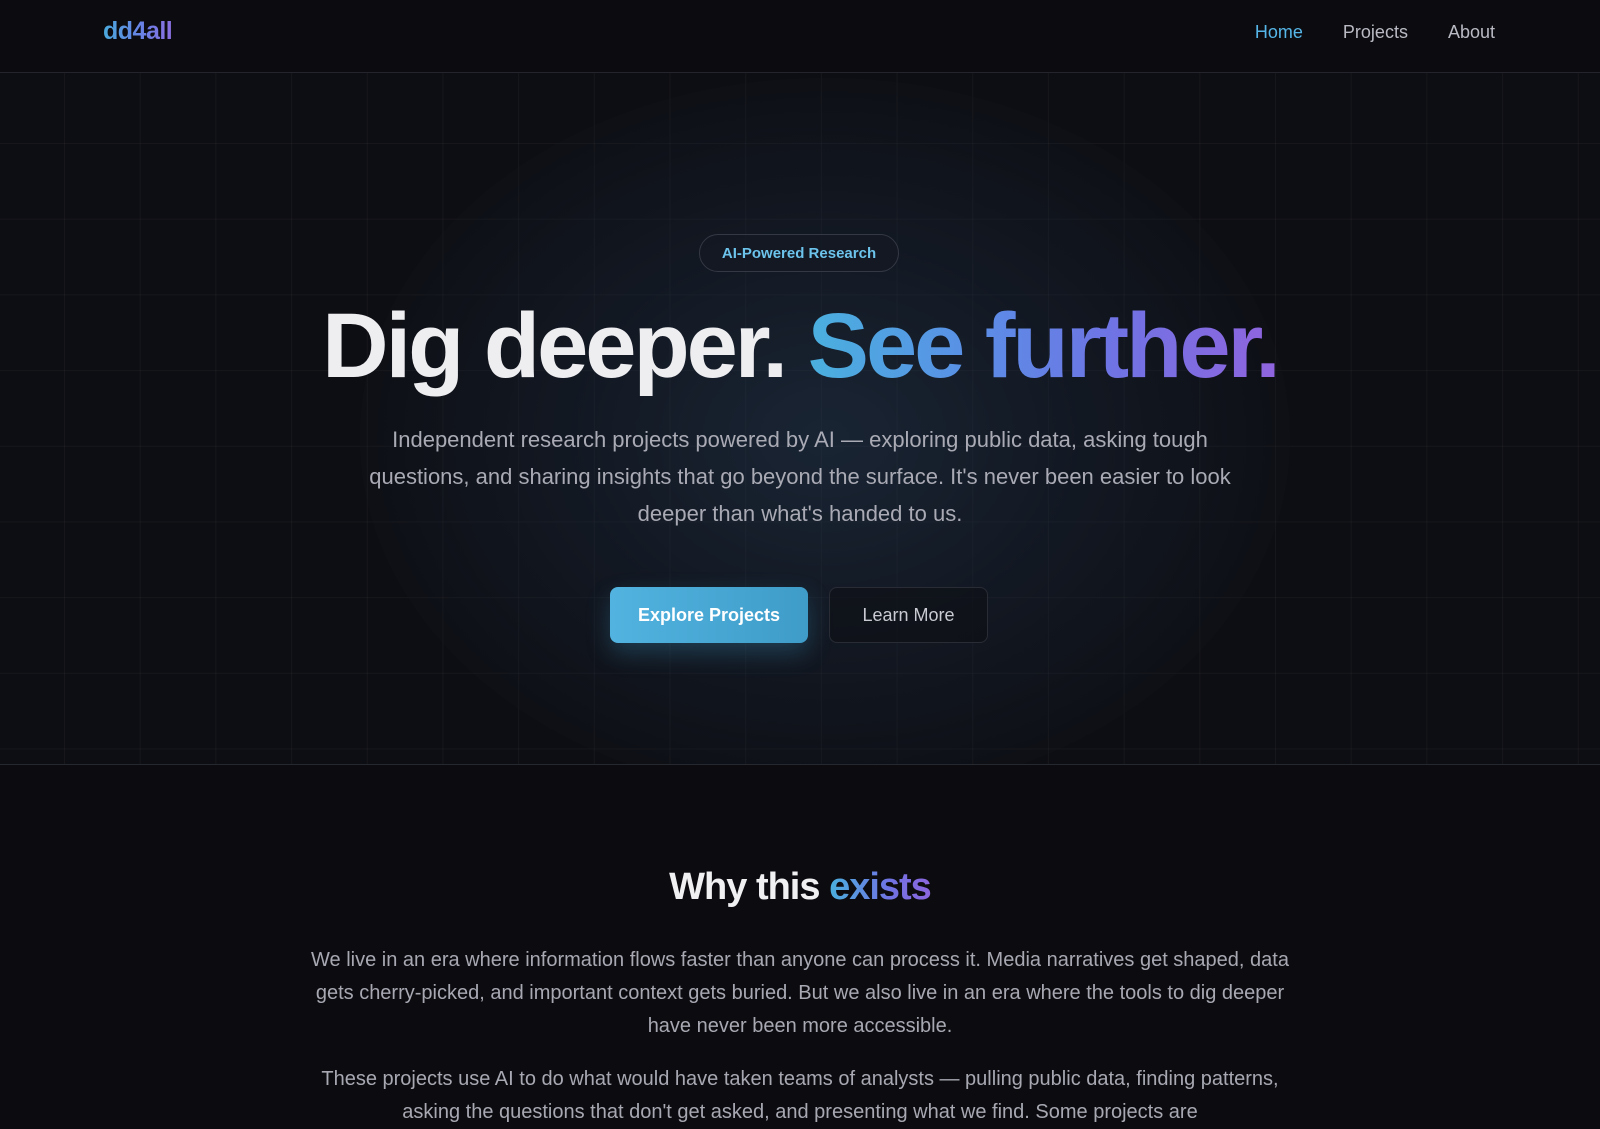 This screenshot has width=1600, height=1129. Describe the element at coordinates (799, 253) in the screenshot. I see `ai-research-badge: AI-Powered Research` at that location.